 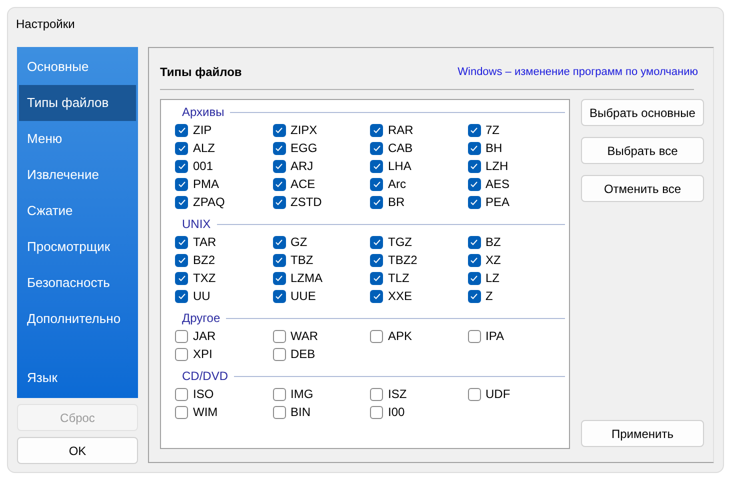 What do you see at coordinates (516, 296) in the screenshot?
I see `file-type-checkbox: Z` at bounding box center [516, 296].